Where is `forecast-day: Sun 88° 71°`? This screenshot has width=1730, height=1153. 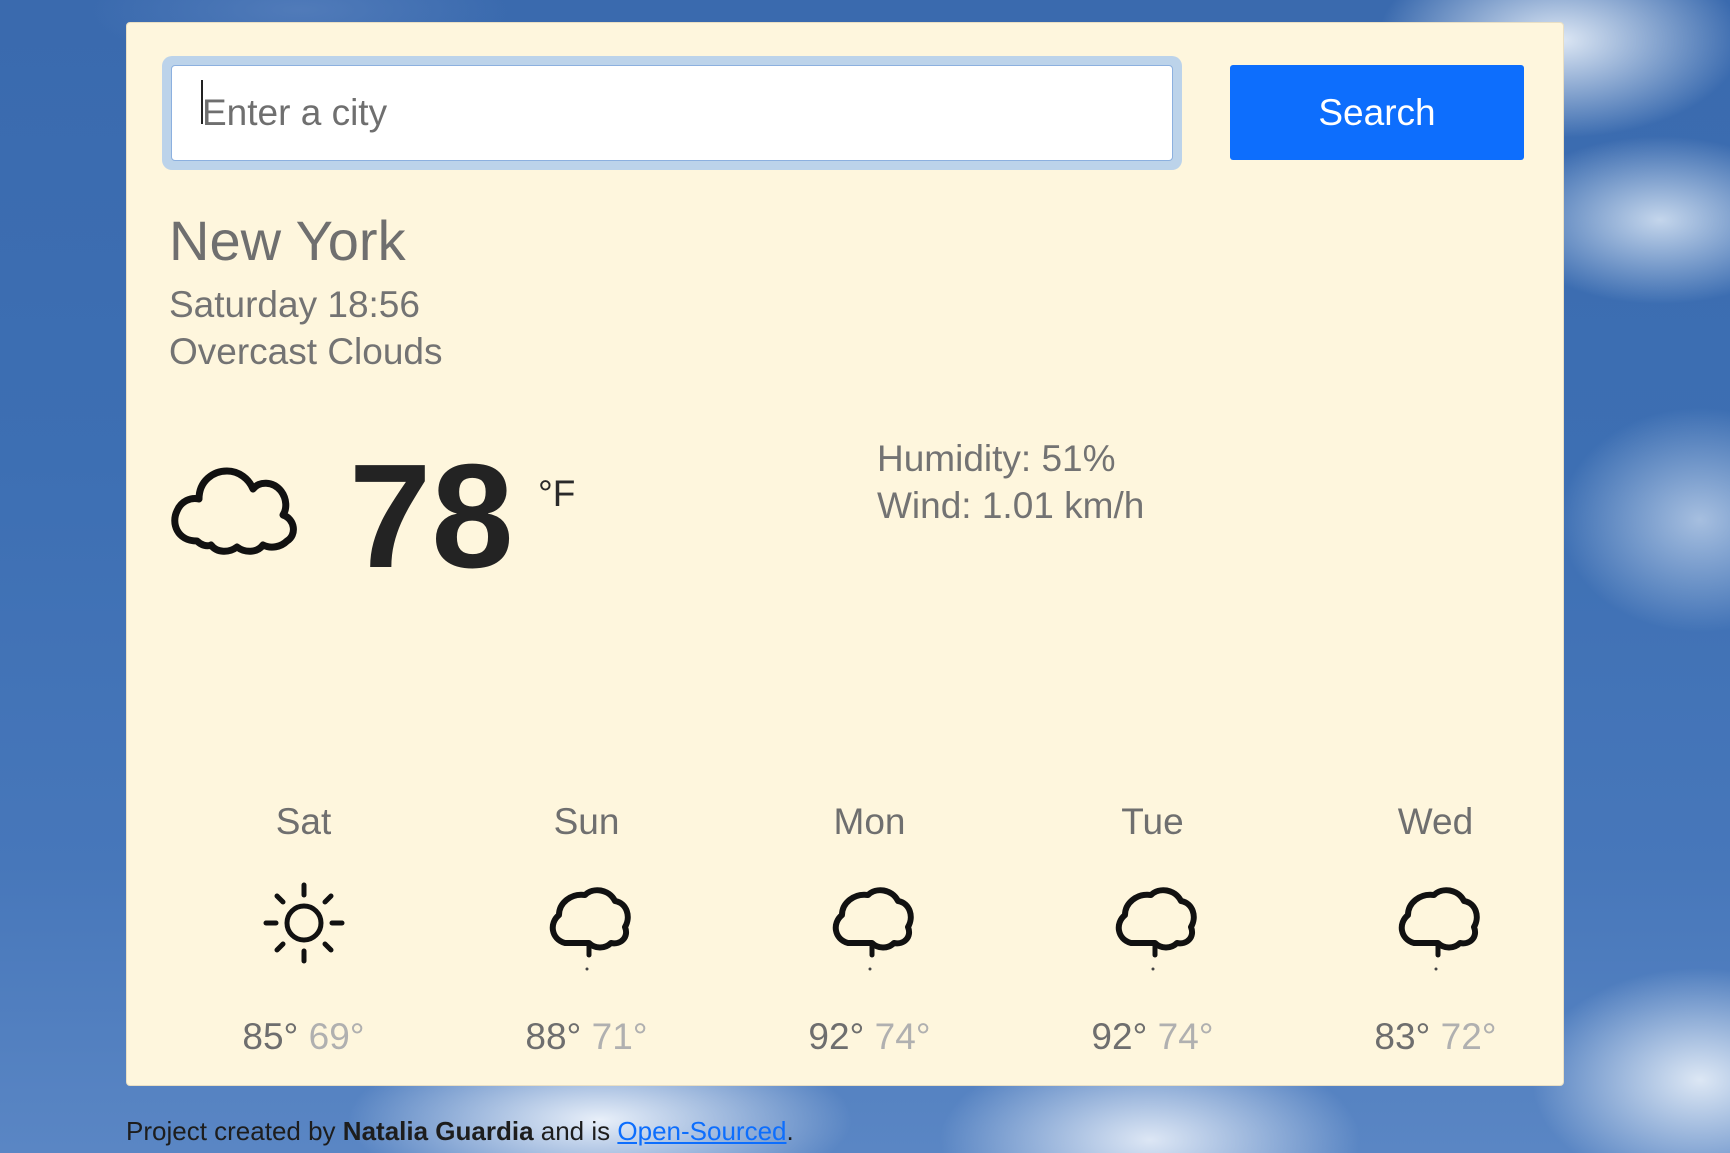 forecast-day: Sun 88° 71° is located at coordinates (586, 933).